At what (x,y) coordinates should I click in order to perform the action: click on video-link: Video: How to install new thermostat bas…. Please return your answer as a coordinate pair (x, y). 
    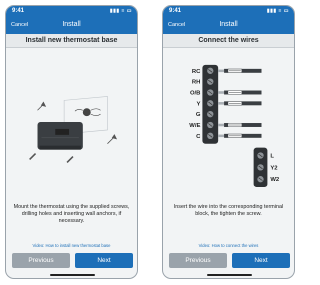
    Looking at the image, I should click on (71, 245).